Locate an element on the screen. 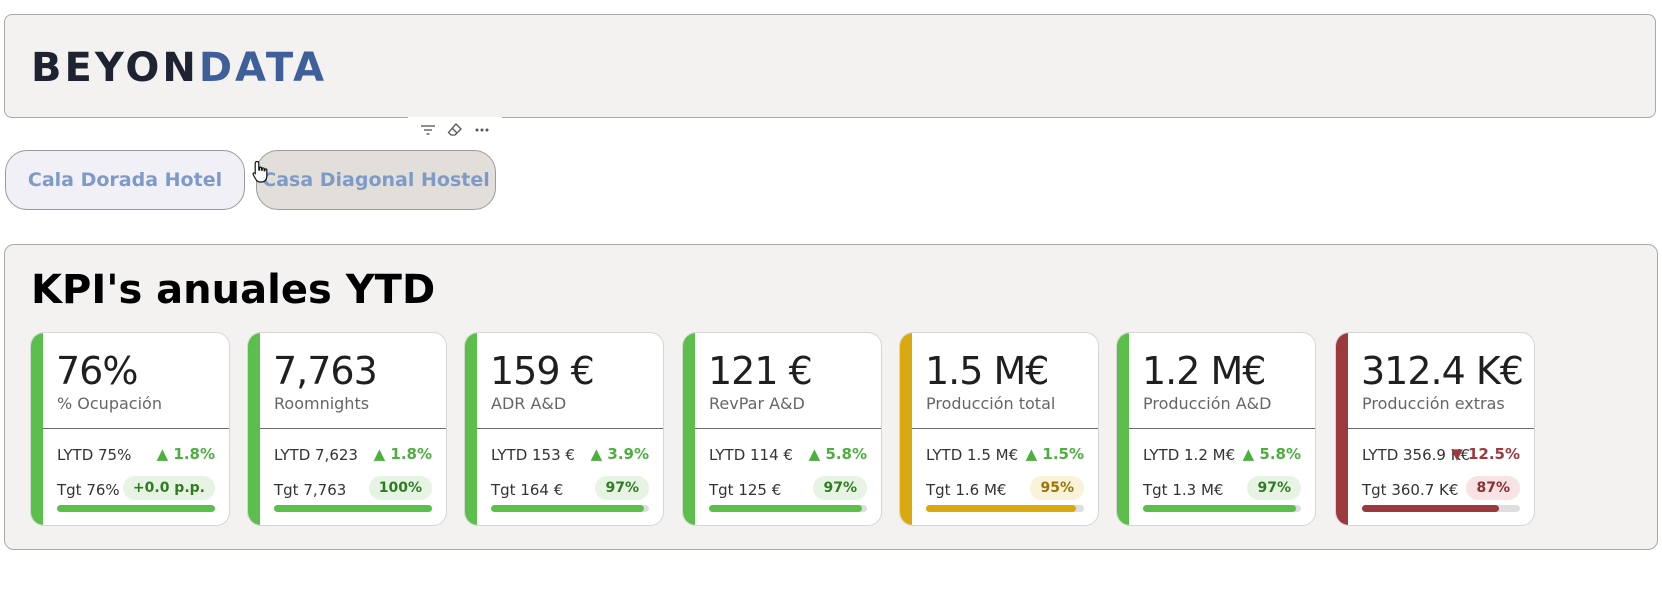 The width and height of the screenshot is (1662, 596). kpi-target: Tgt 76% is located at coordinates (88, 490).